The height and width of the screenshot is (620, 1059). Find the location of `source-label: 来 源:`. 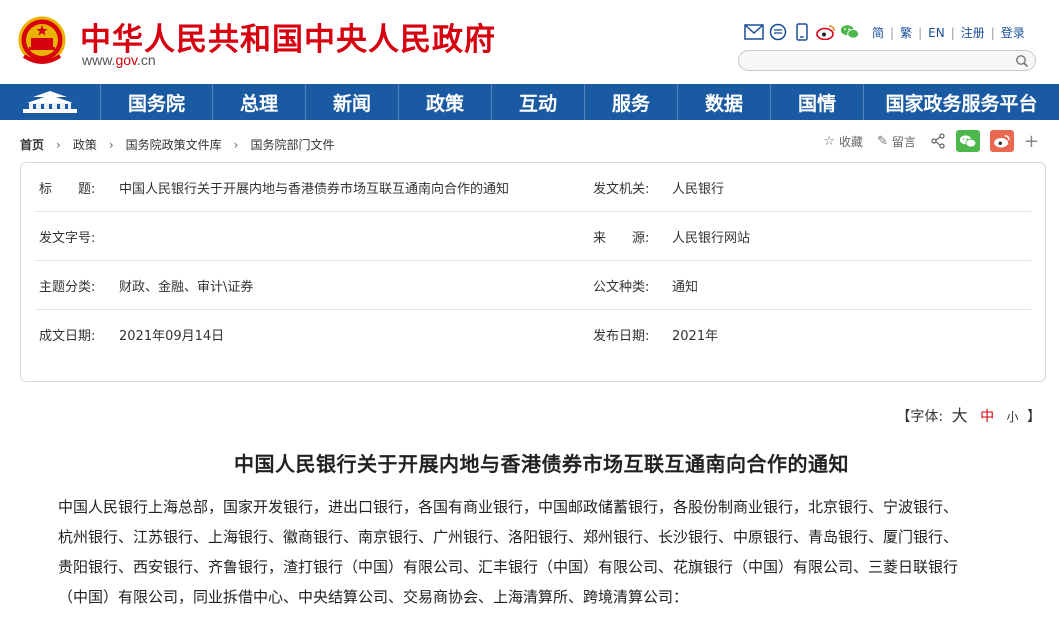

source-label: 来 源: is located at coordinates (621, 238).